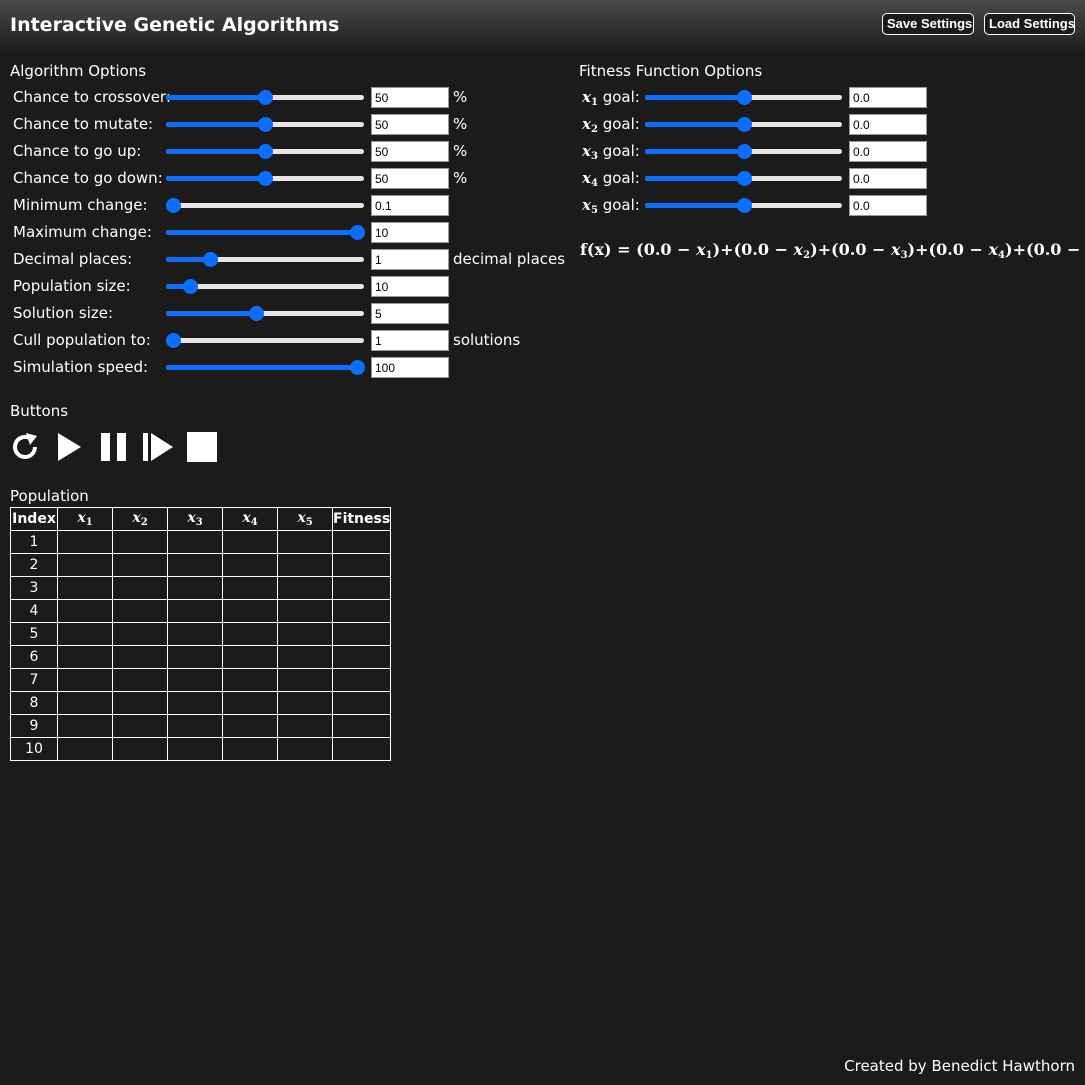 The width and height of the screenshot is (1085, 1085). Describe the element at coordinates (80, 205) in the screenshot. I see `option-label-minimum-change: Minimum change:` at that location.